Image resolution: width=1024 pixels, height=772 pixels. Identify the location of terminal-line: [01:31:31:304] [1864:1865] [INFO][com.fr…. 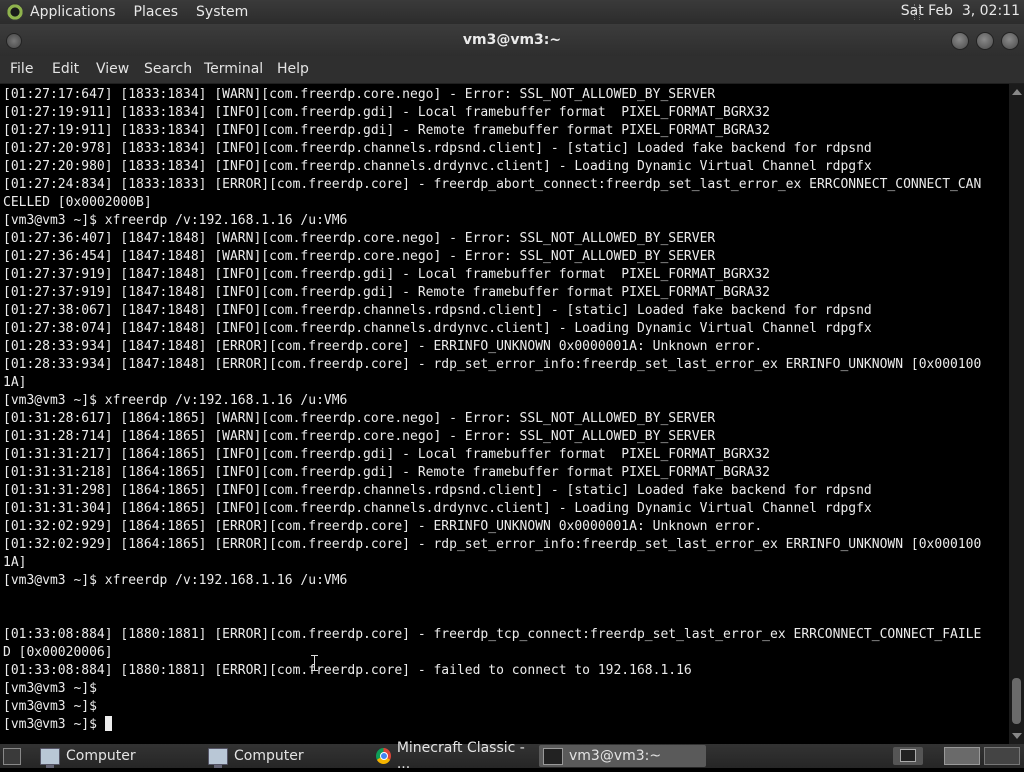
(437, 508).